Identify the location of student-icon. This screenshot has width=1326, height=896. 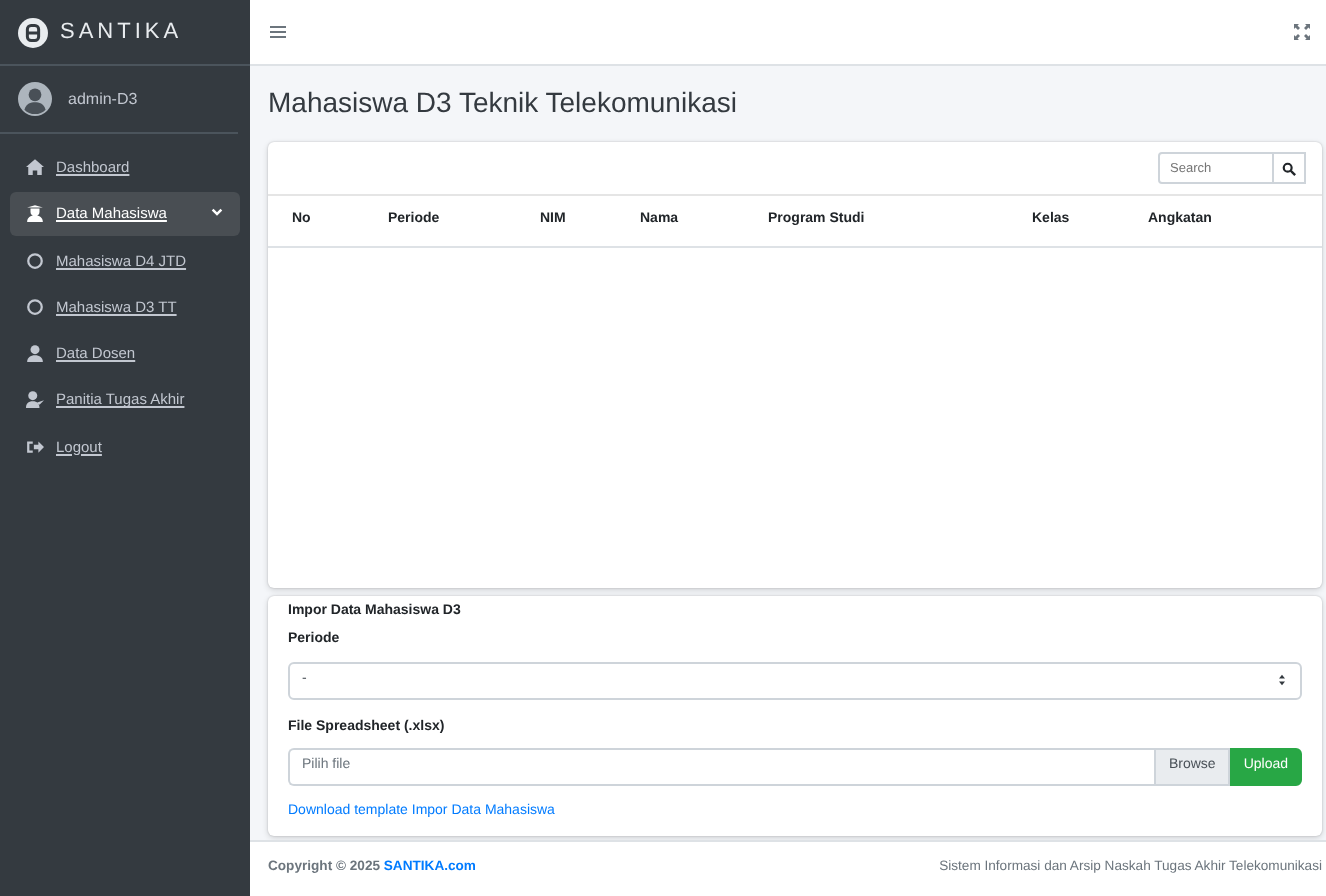
(35, 213).